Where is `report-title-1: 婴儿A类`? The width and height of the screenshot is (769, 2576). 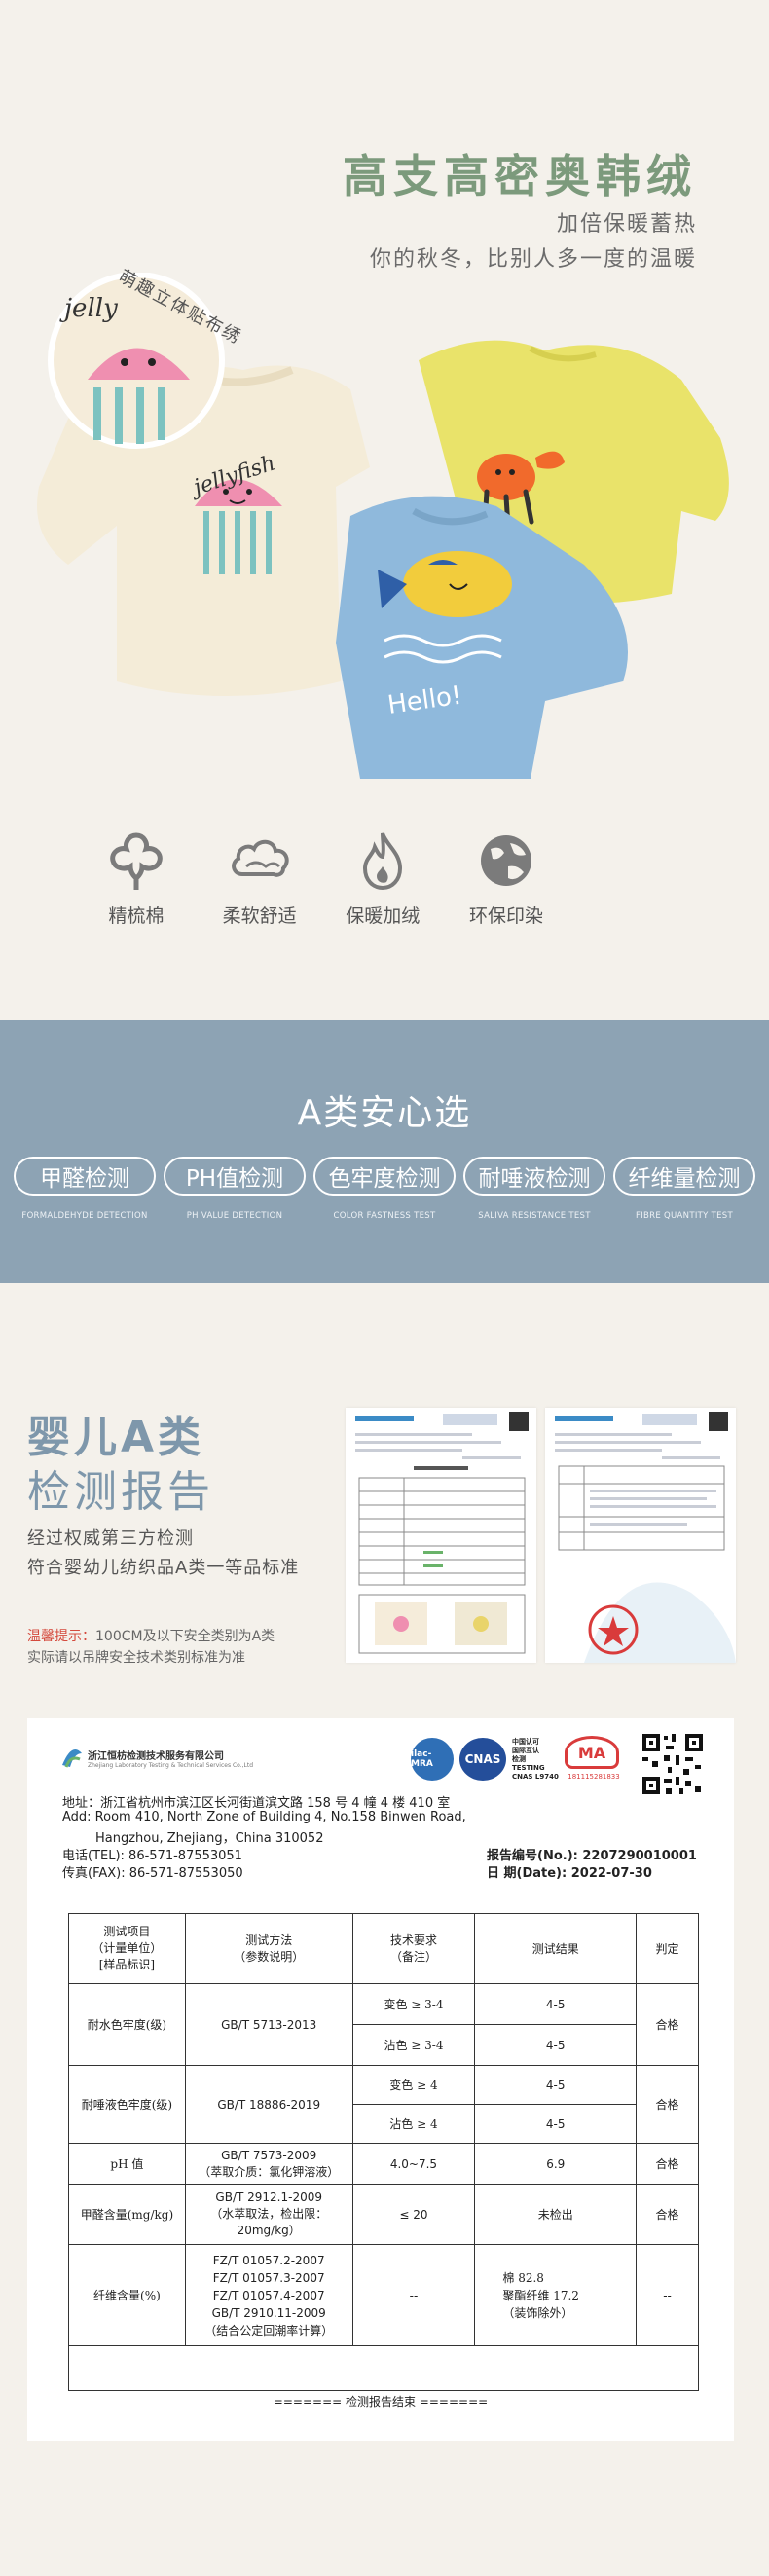 report-title-1: 婴儿A类 is located at coordinates (116, 1437).